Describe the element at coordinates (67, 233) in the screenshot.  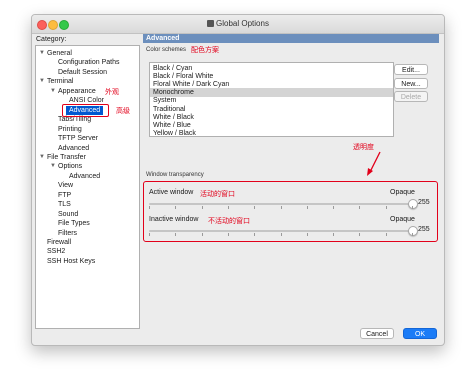
I see `tree-item: Filters` at that location.